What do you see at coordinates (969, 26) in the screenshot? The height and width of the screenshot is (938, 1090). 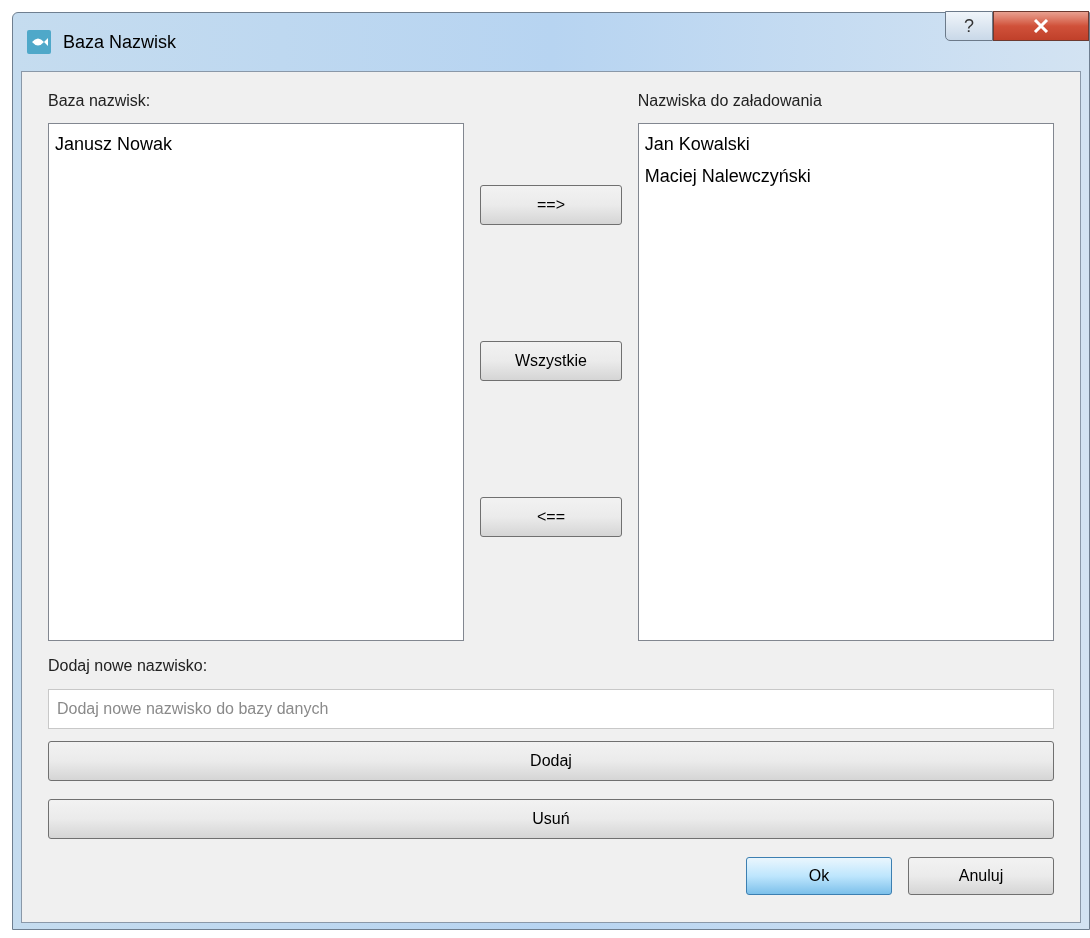 I see `help-button: ?` at bounding box center [969, 26].